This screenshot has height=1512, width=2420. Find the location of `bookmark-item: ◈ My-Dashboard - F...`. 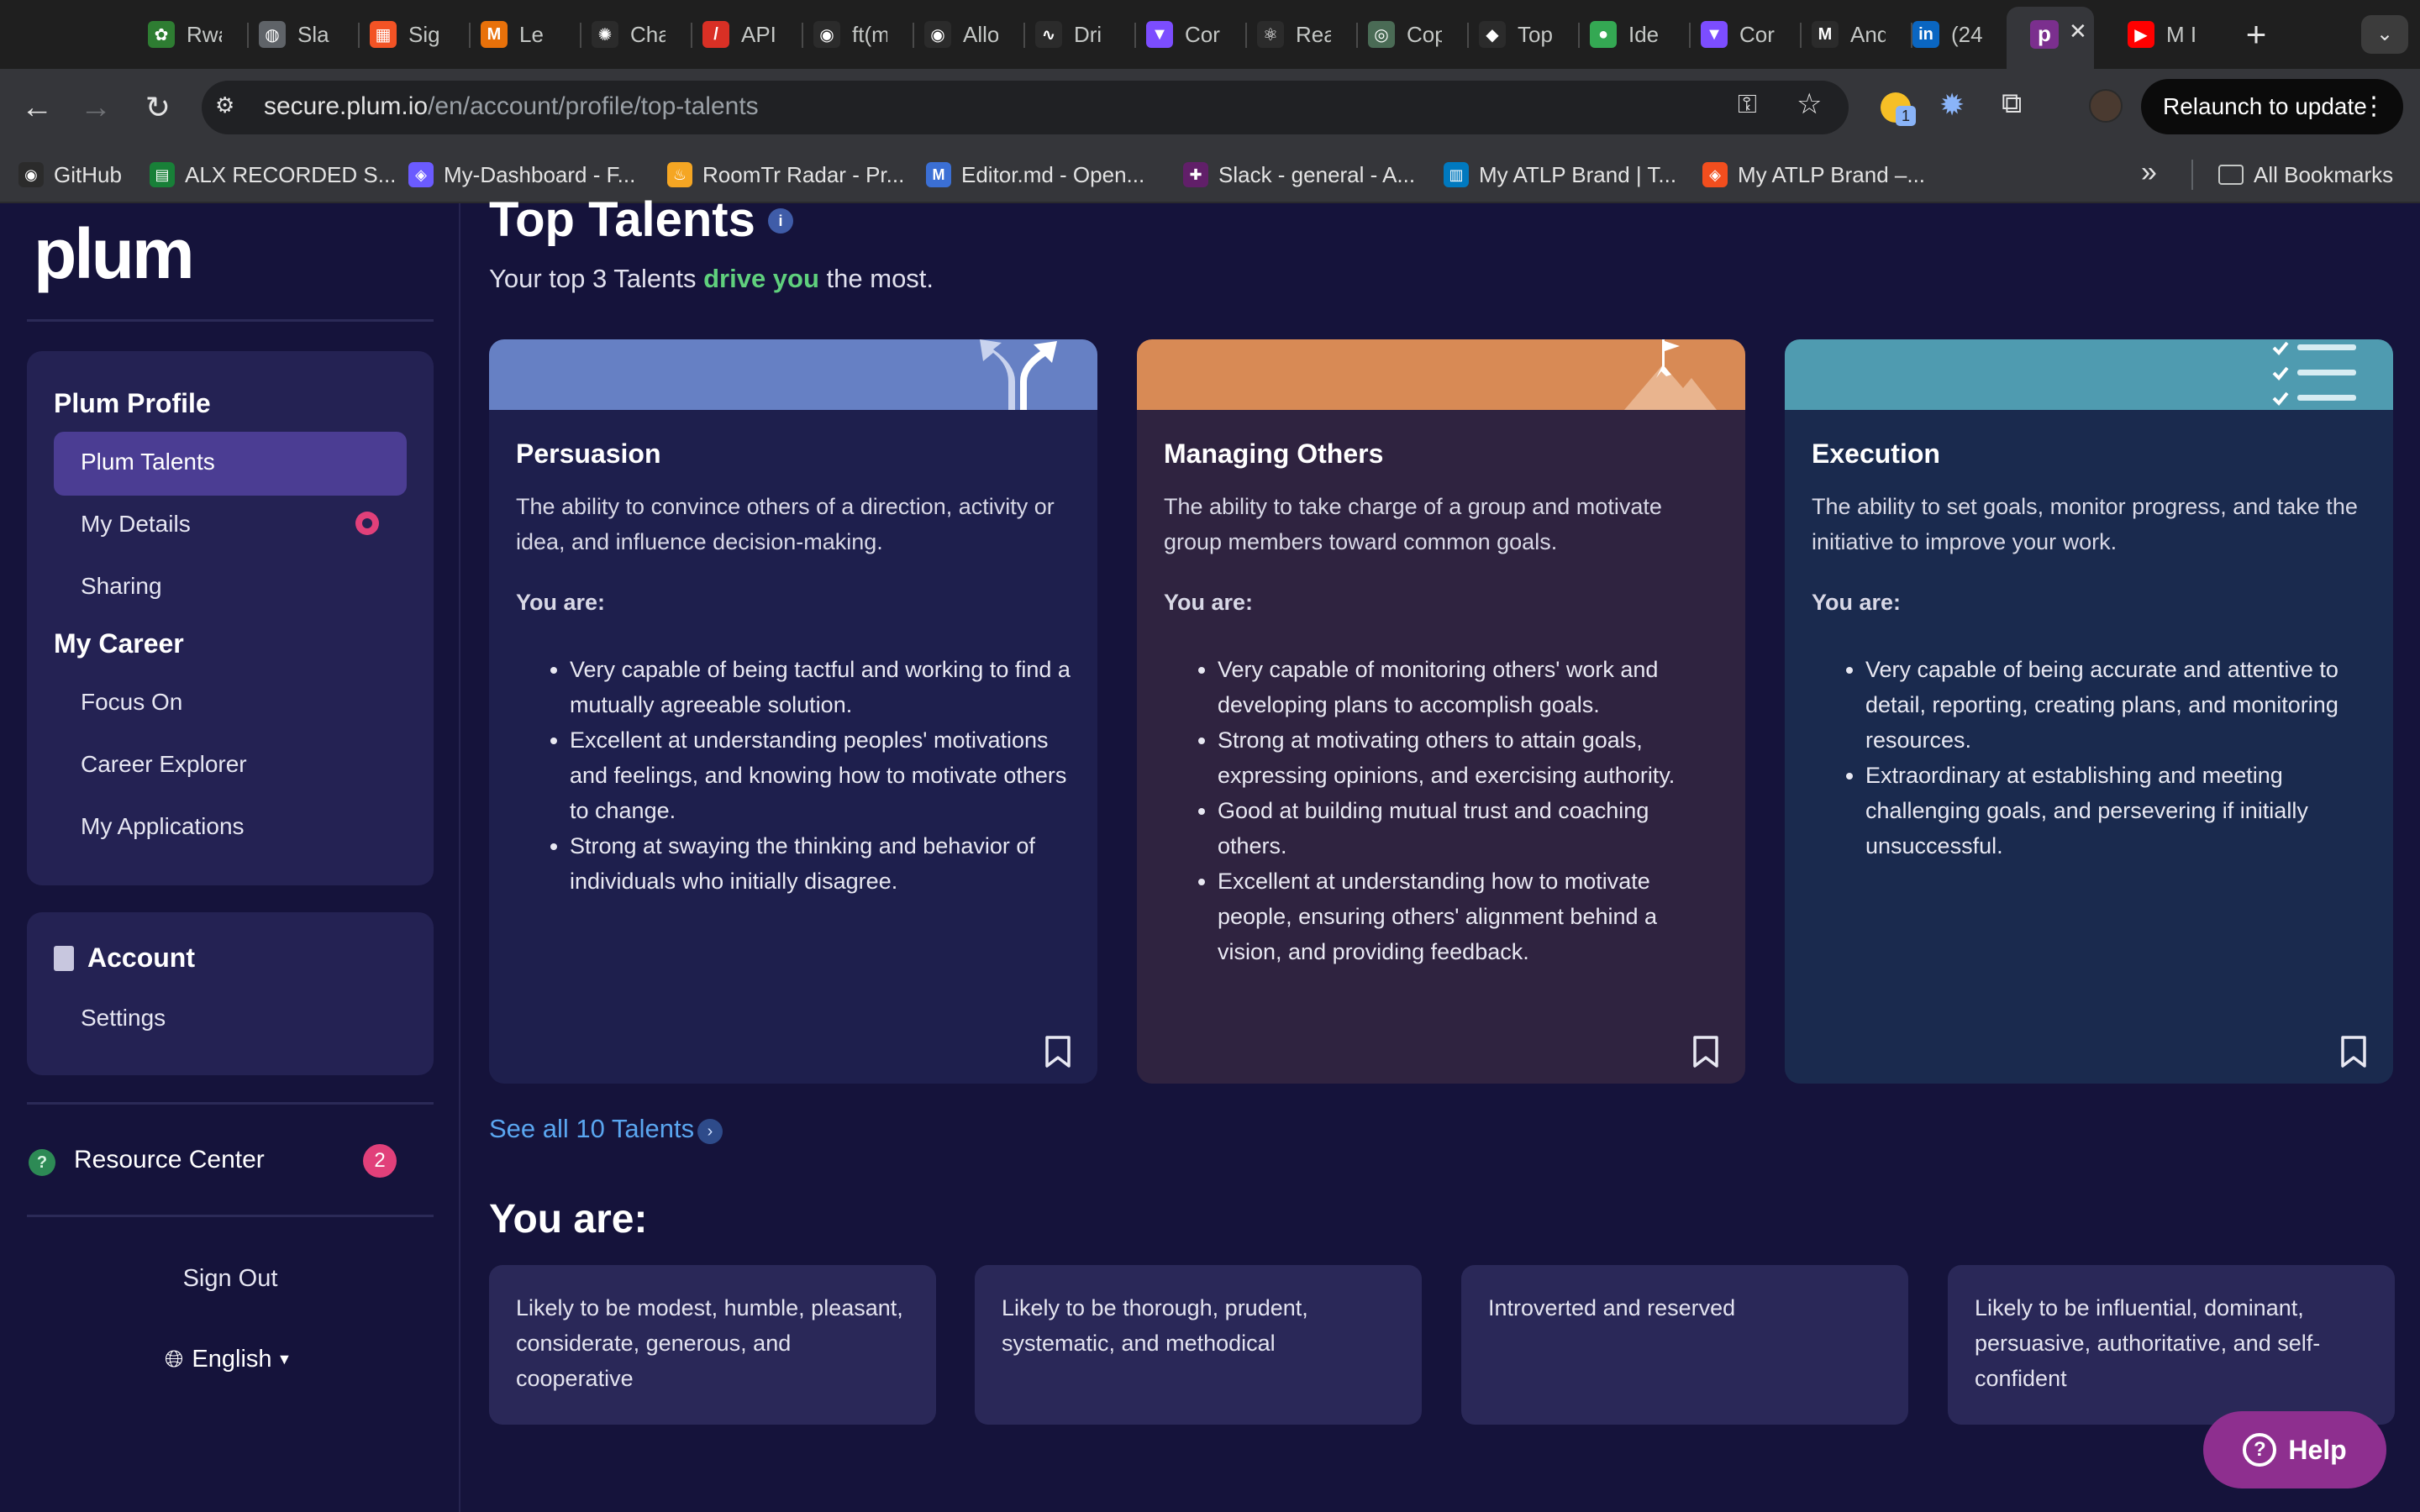

bookmark-item: ◈ My-Dashboard - F... is located at coordinates (522, 175).